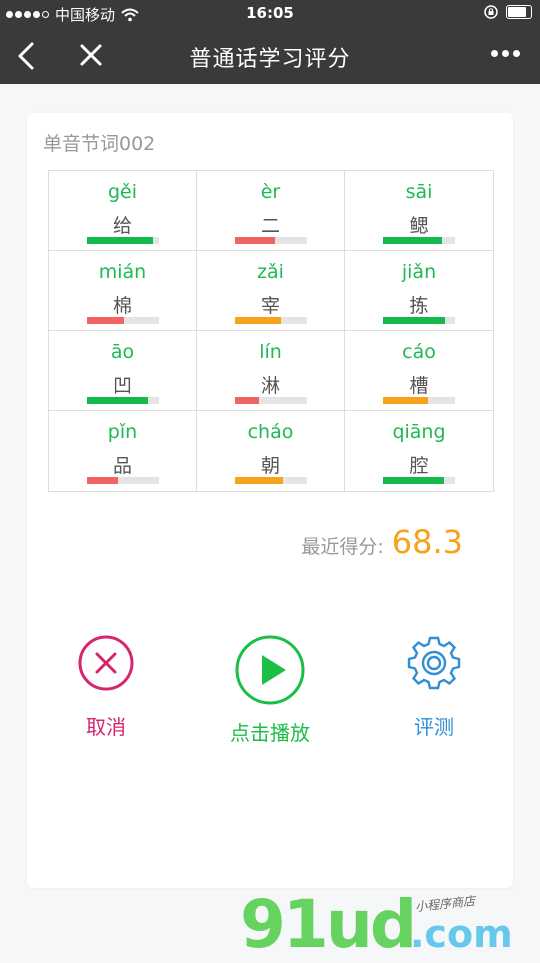 The width and height of the screenshot is (540, 963). What do you see at coordinates (494, 53) in the screenshot?
I see `more-icon` at bounding box center [494, 53].